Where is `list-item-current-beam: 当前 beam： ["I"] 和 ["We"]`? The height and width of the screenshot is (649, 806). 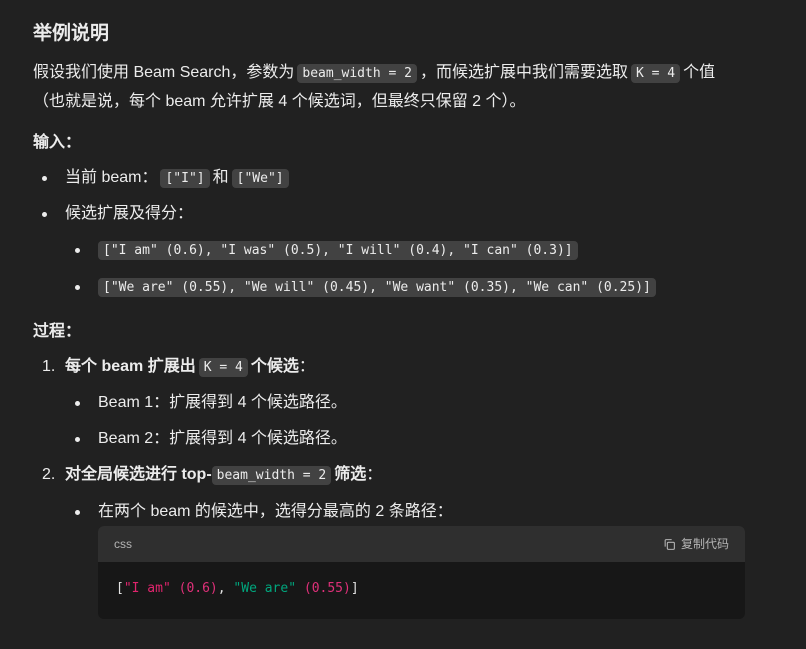
list-item-current-beam: 当前 beam： ["I"] 和 ["We"] is located at coordinates (178, 178).